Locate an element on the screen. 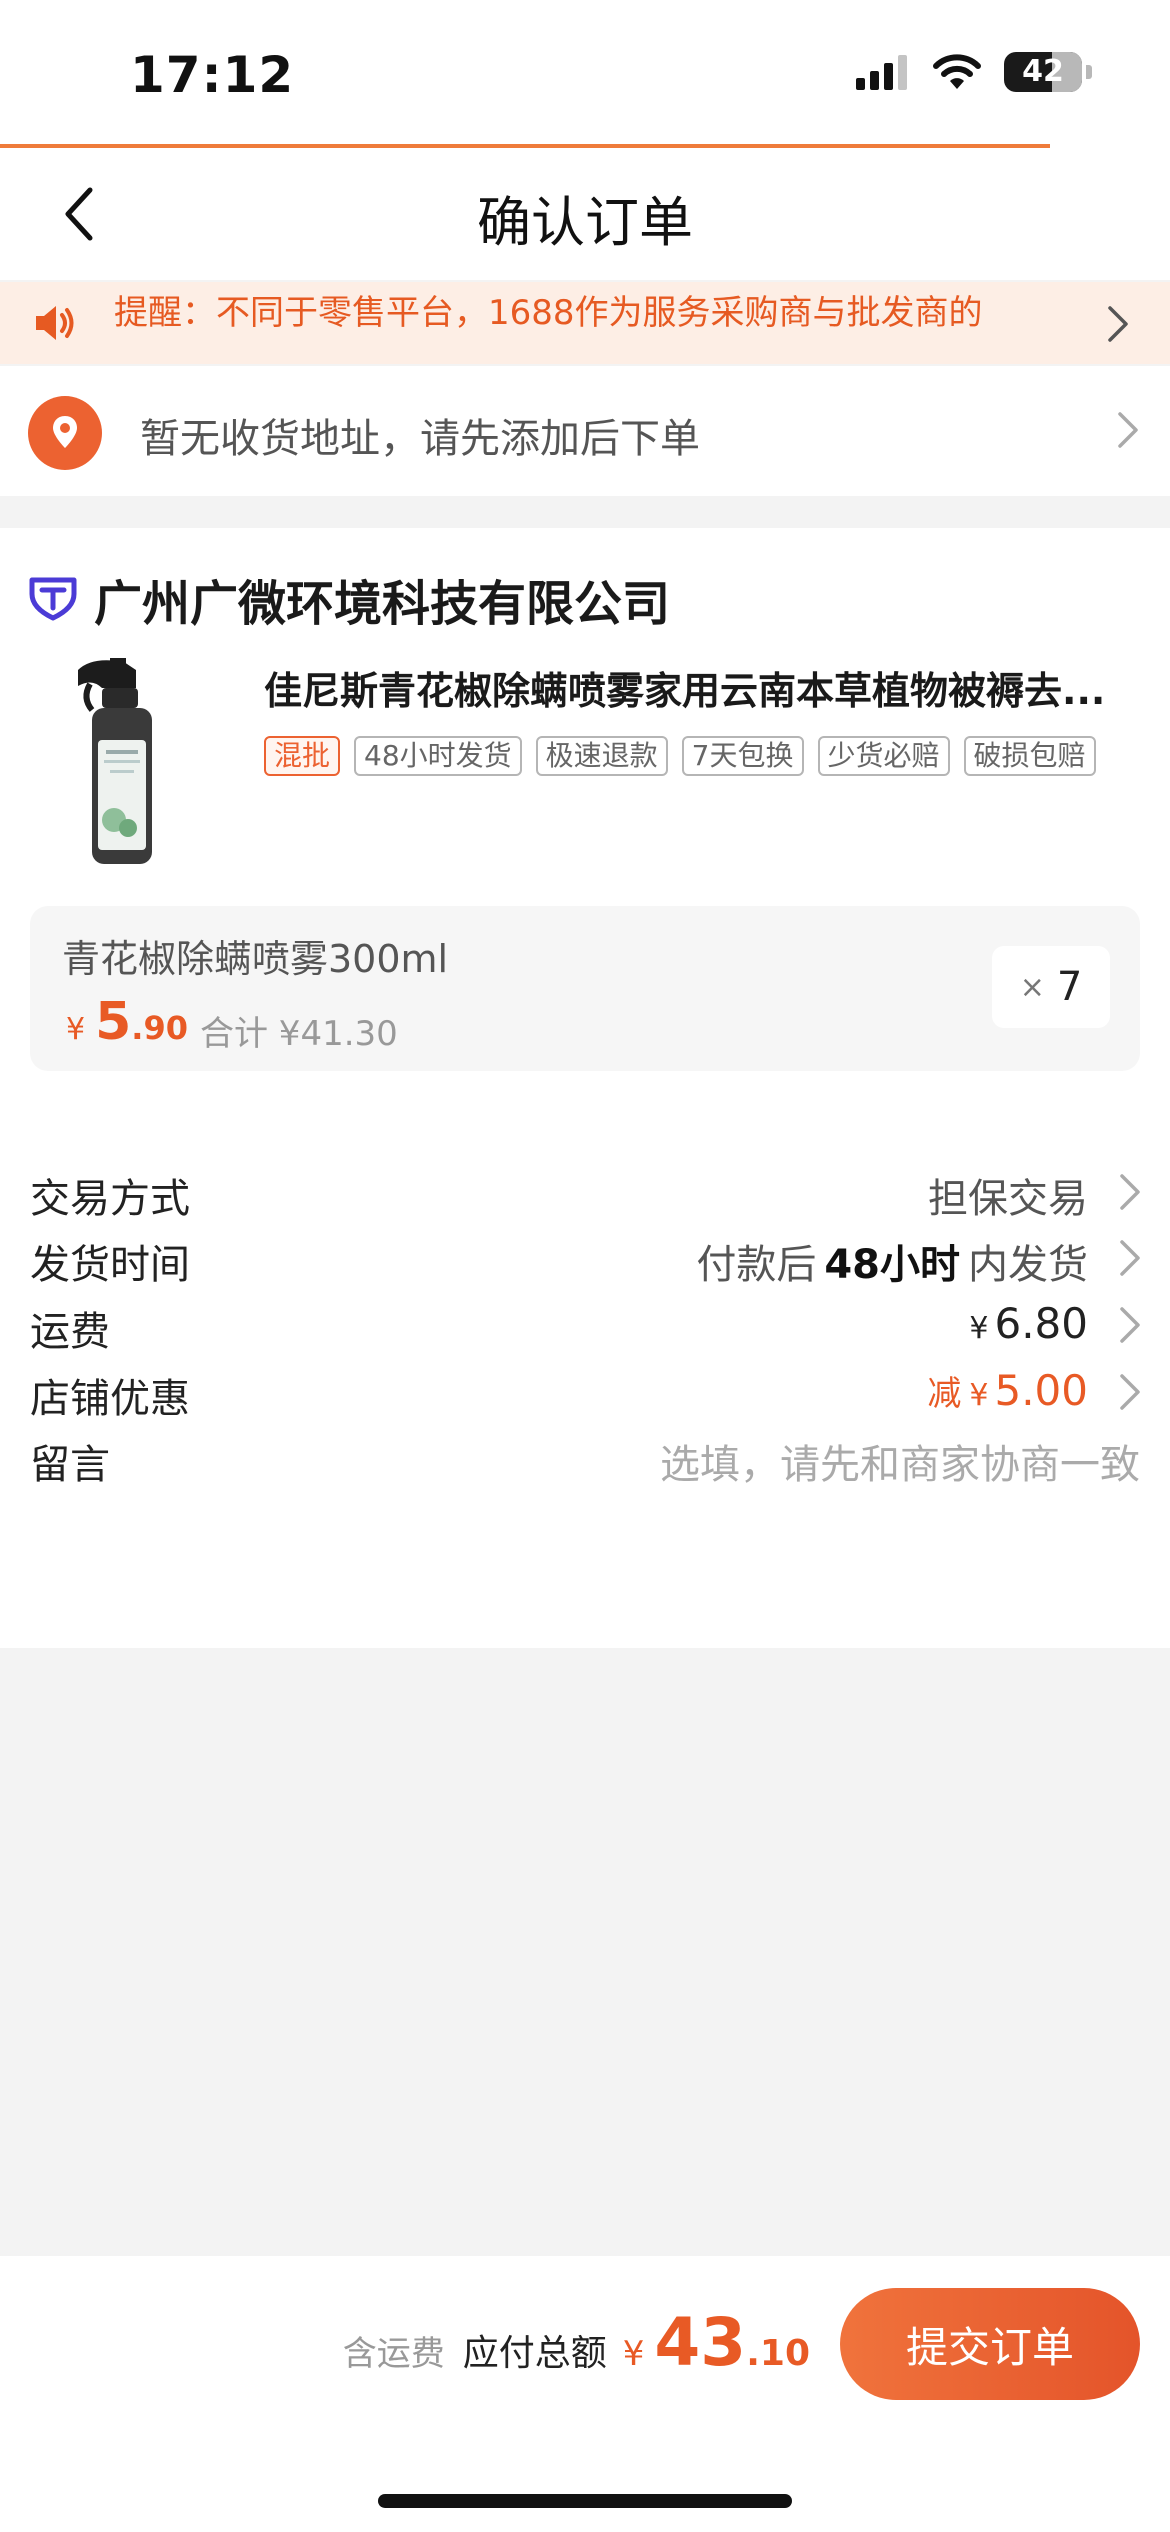 The height and width of the screenshot is (2532, 1170). total-area: 含运费 应付总额 ¥ 43 .10 is located at coordinates (576, 2342).